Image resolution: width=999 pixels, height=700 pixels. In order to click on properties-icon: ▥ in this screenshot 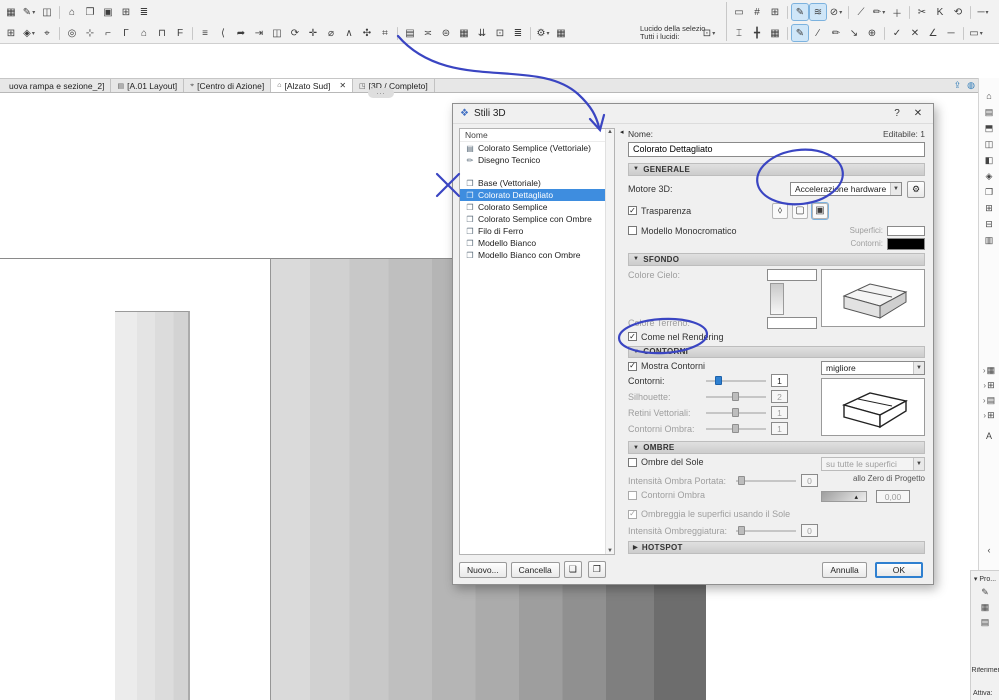, I will do `click(989, 240)`.